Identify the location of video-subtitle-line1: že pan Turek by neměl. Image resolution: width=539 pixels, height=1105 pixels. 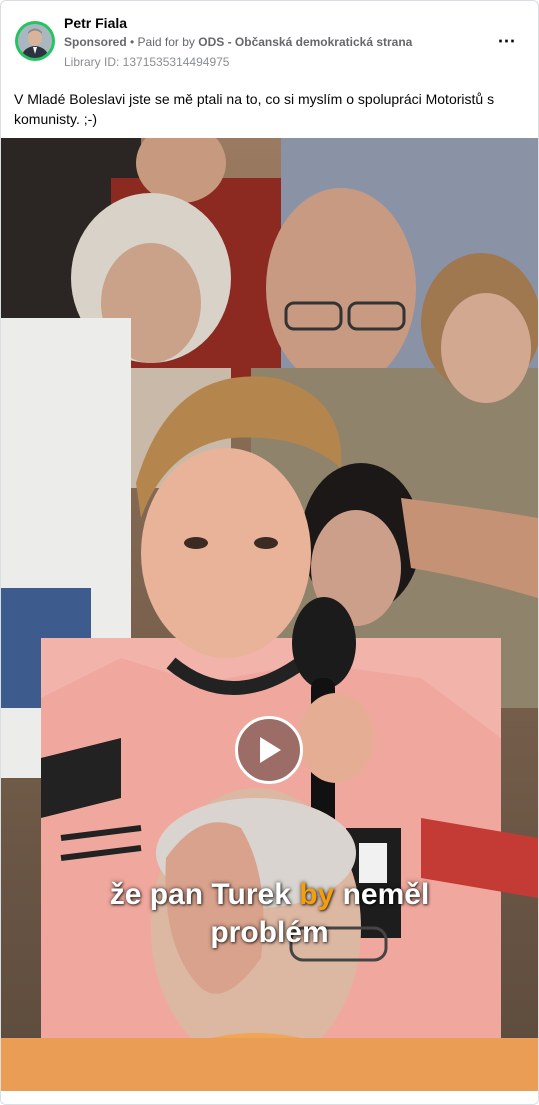
(269, 895).